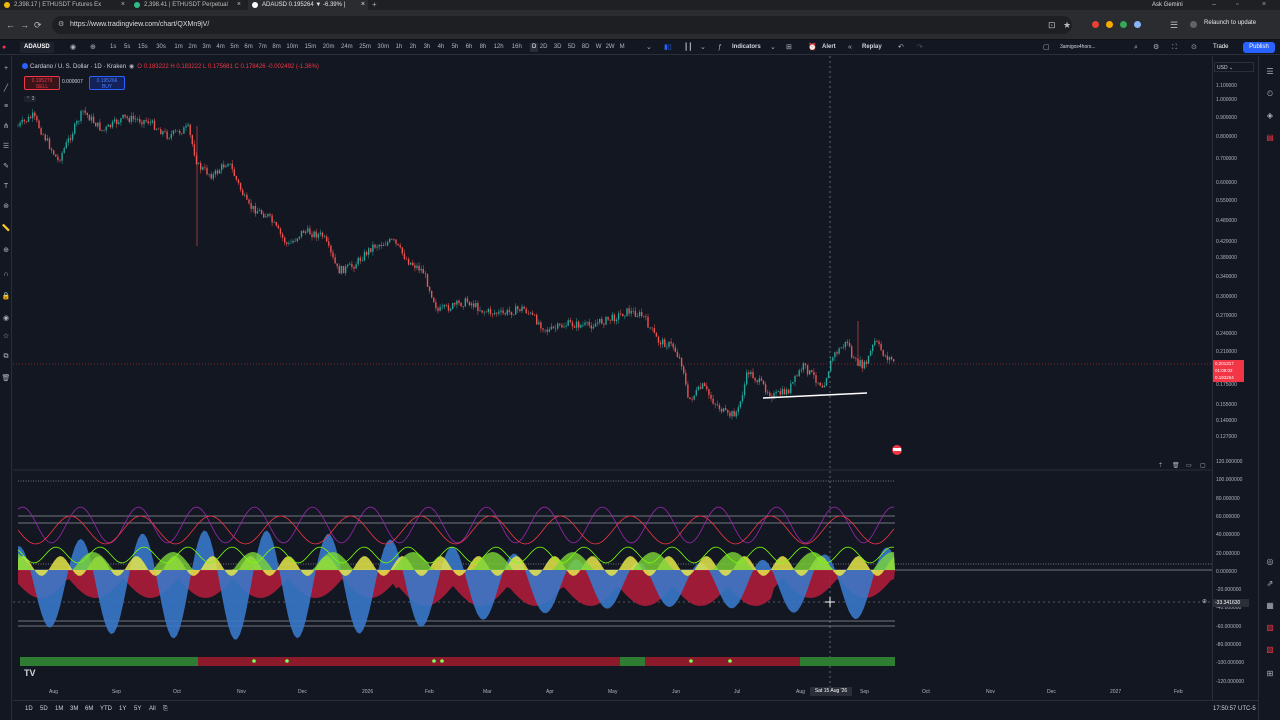  What do you see at coordinates (1156, 47) in the screenshot?
I see `gear-icon: ⚙` at bounding box center [1156, 47].